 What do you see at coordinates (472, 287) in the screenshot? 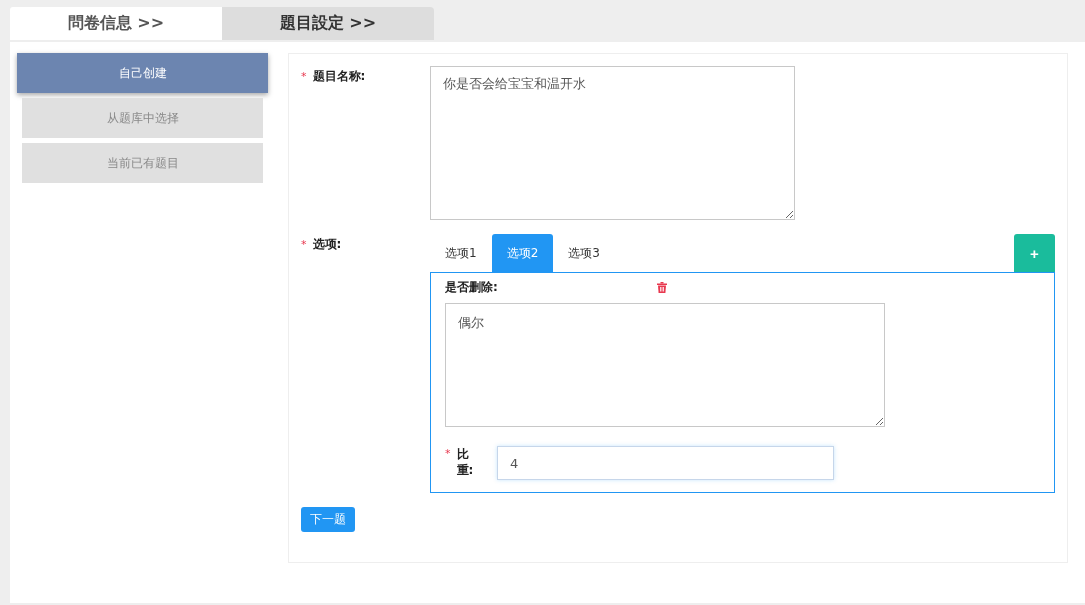
I see `delete-label: 是否删除:` at bounding box center [472, 287].